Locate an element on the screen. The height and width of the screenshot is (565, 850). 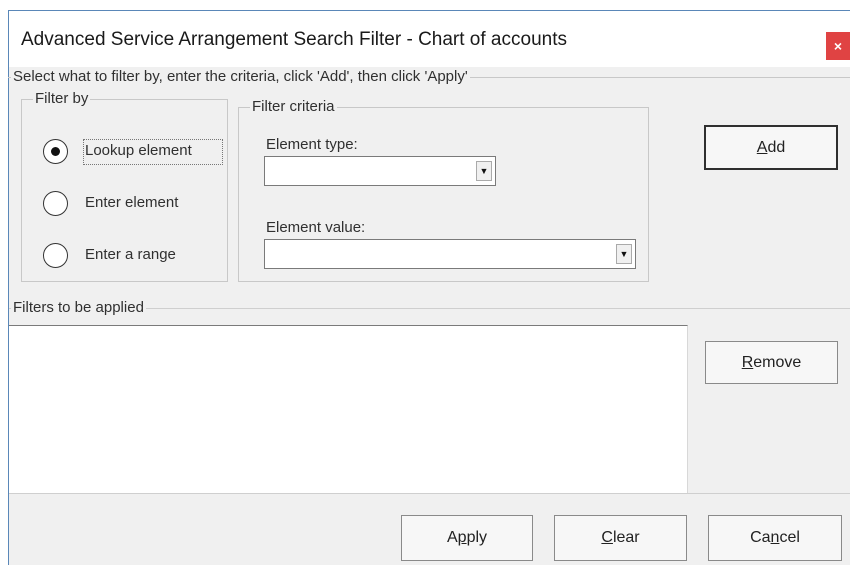
clear-button: Clear is located at coordinates (620, 538).